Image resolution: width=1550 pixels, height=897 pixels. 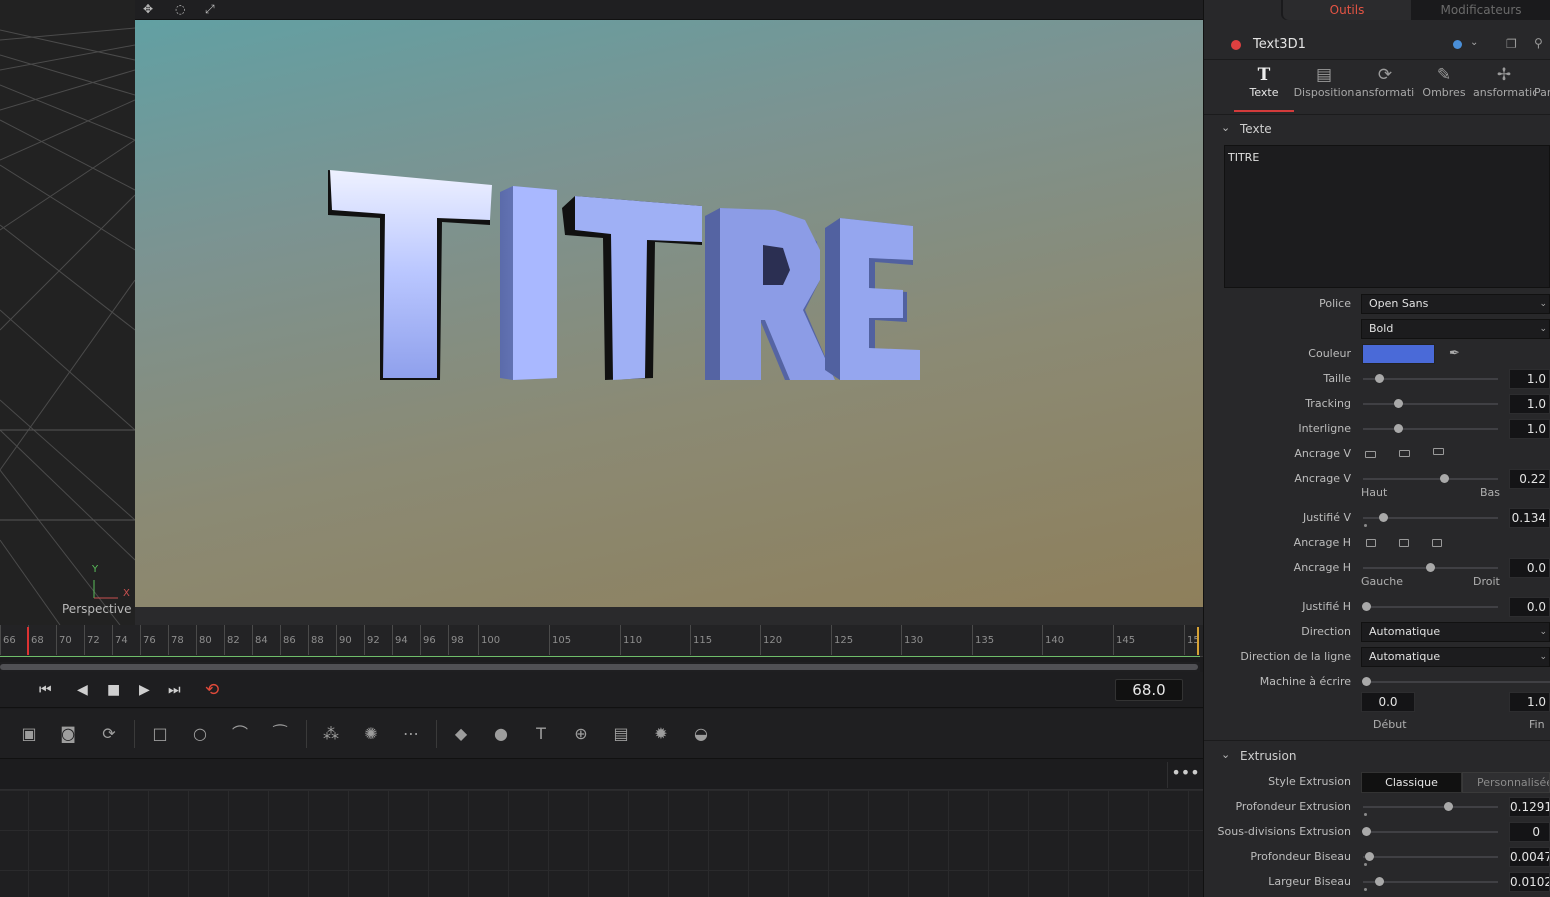 What do you see at coordinates (1529, 429) in the screenshot?
I see `line-spacing-field: 1.0` at bounding box center [1529, 429].